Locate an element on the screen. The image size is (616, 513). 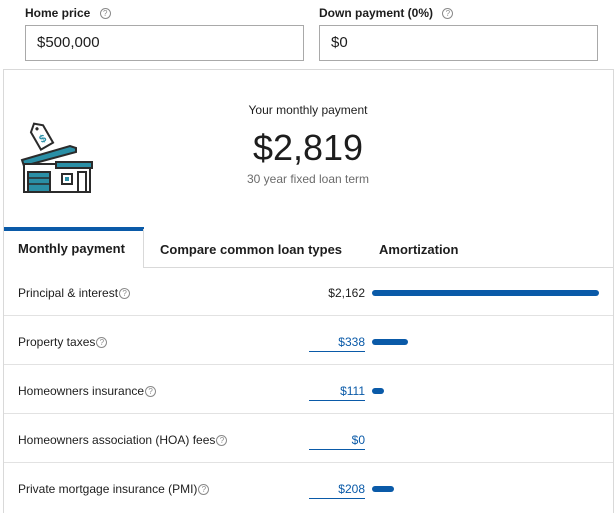
breakdown-amount-input: $338 is located at coordinates (337, 343).